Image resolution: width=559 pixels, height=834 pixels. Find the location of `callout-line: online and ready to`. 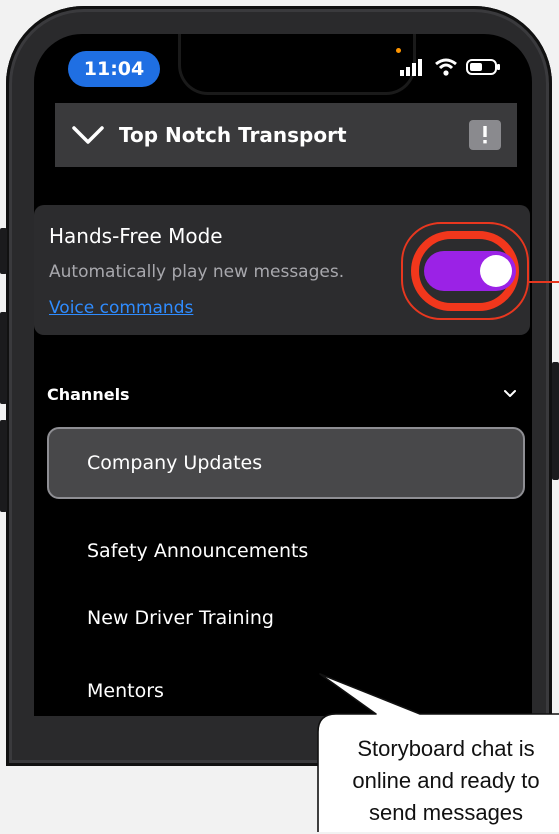

callout-line: online and ready to is located at coordinates (446, 780).